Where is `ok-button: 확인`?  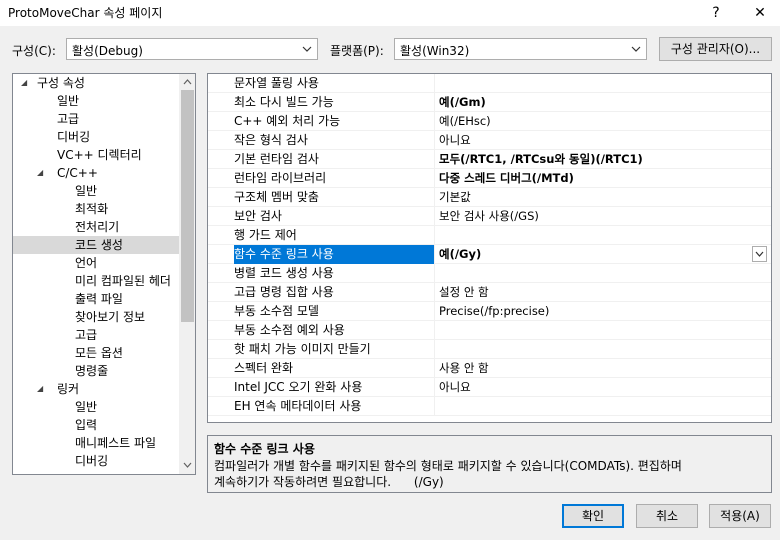
ok-button: 확인 is located at coordinates (593, 516).